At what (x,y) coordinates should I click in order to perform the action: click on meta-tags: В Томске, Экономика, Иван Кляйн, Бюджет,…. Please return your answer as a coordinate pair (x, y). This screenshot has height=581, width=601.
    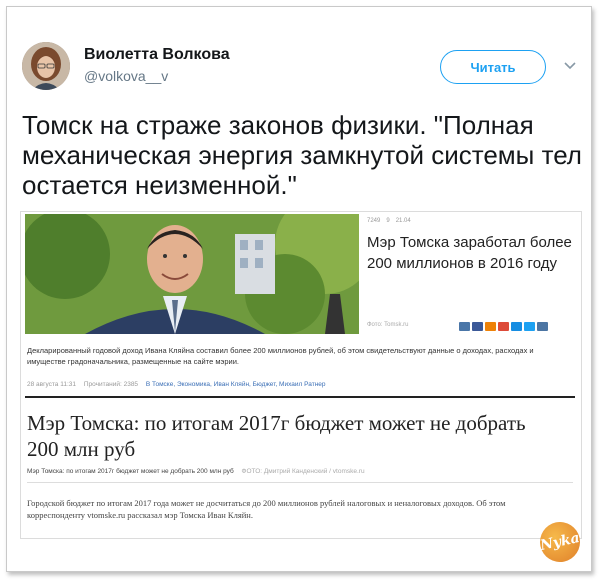
    Looking at the image, I should click on (236, 384).